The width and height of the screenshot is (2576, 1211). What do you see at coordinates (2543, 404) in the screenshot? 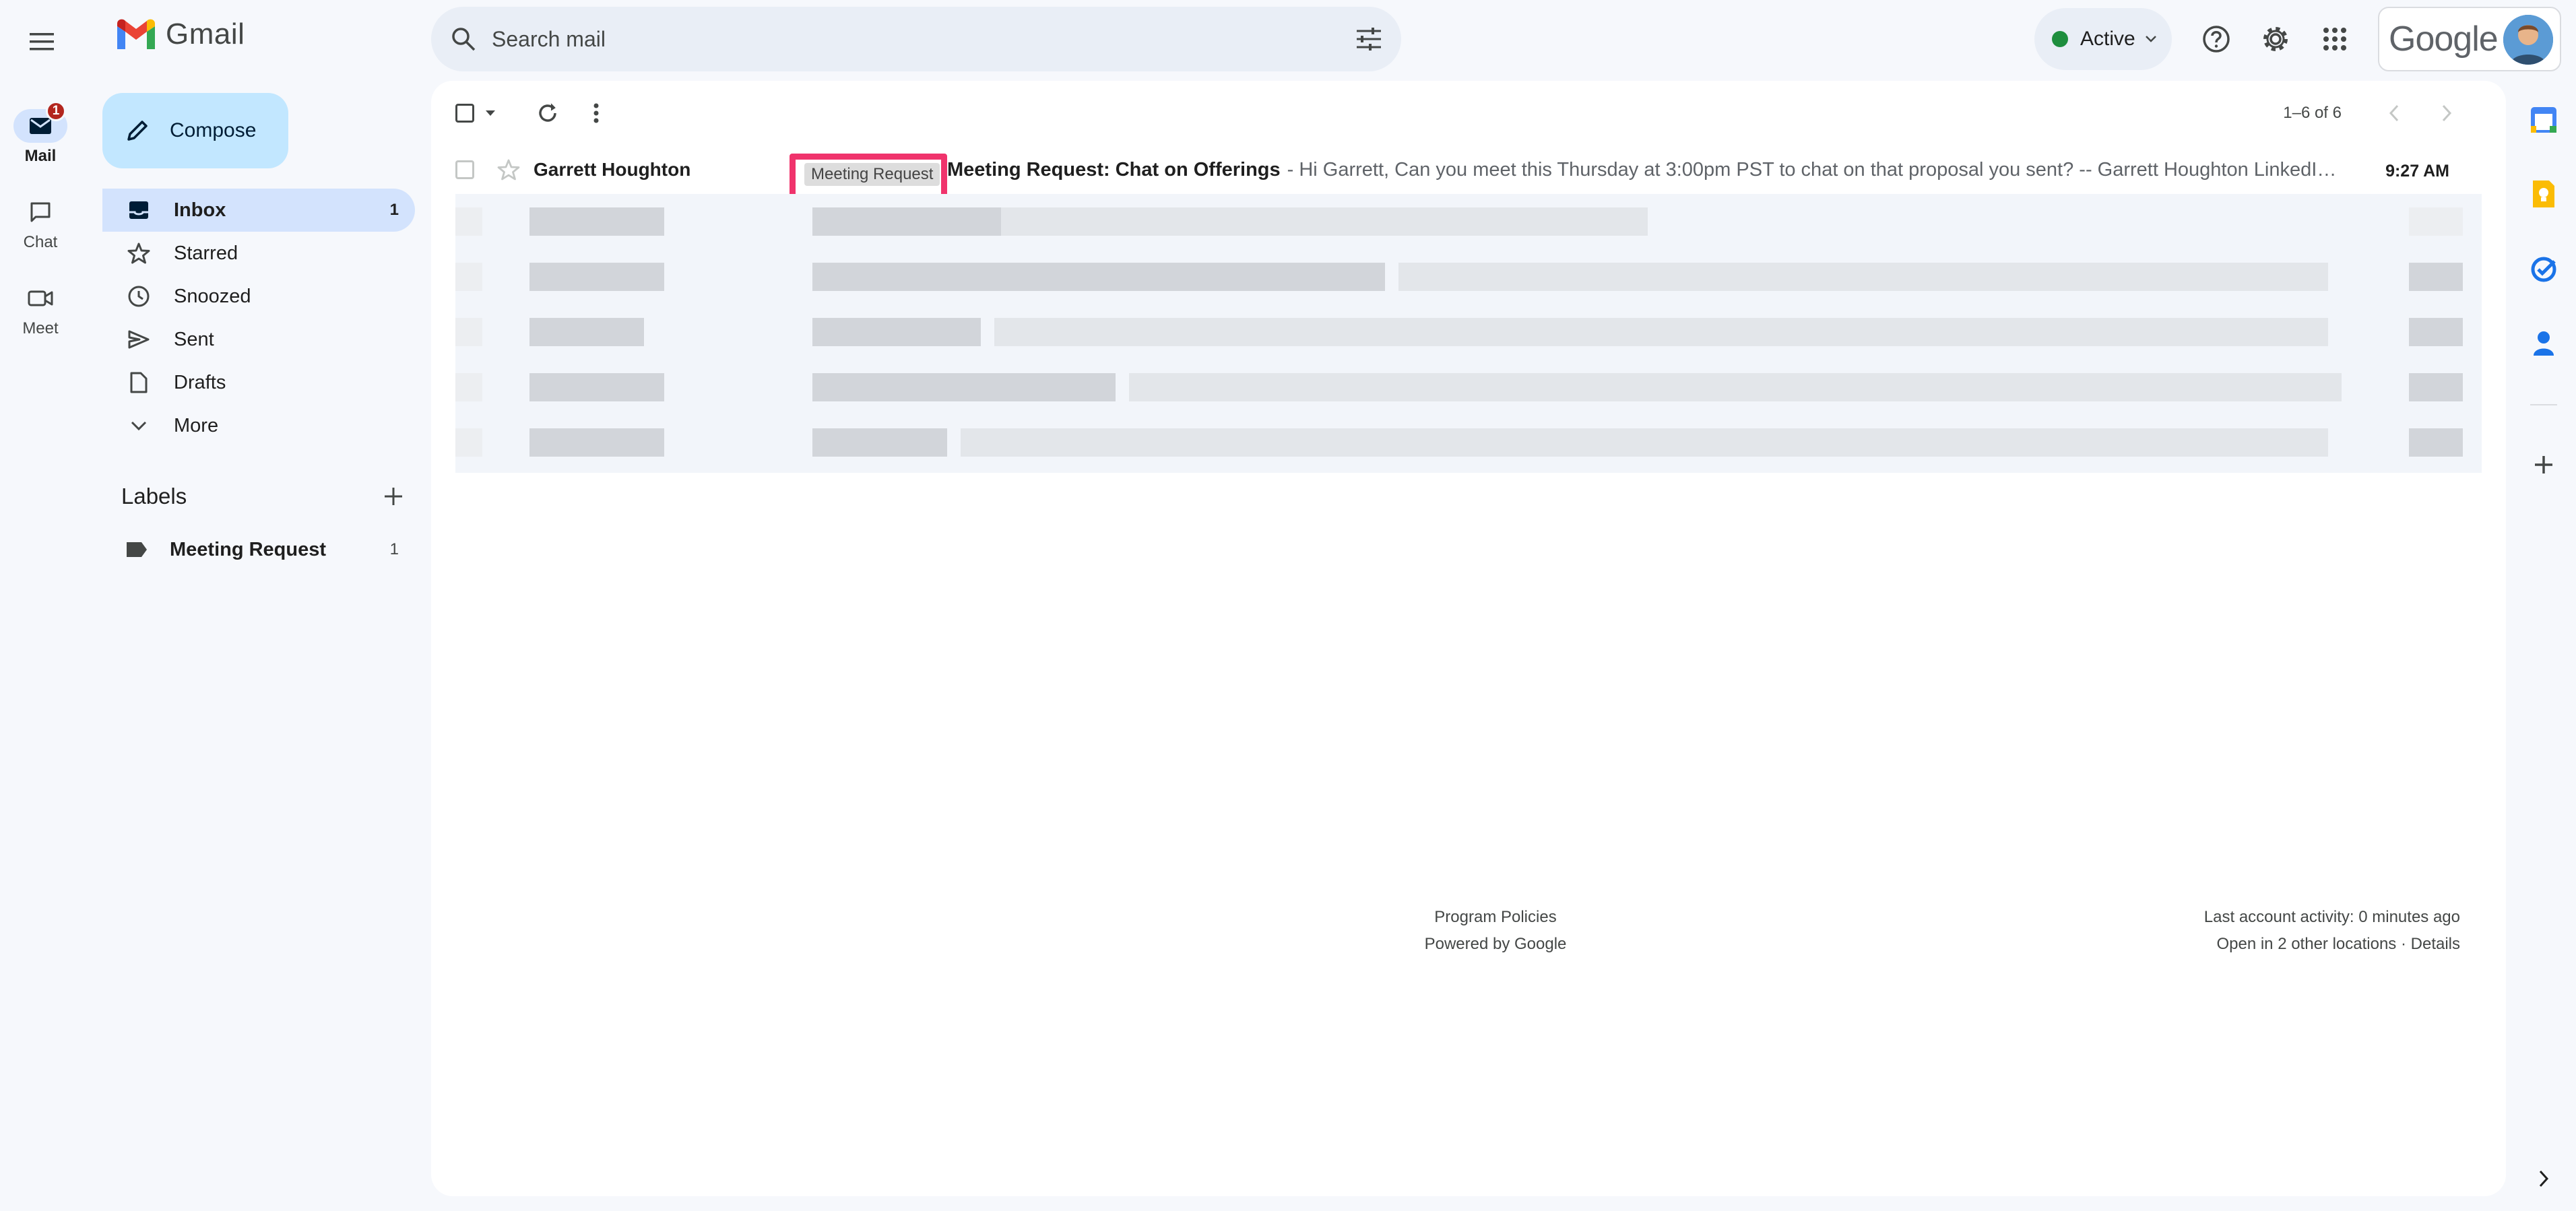
I see `side-panel-divider` at bounding box center [2543, 404].